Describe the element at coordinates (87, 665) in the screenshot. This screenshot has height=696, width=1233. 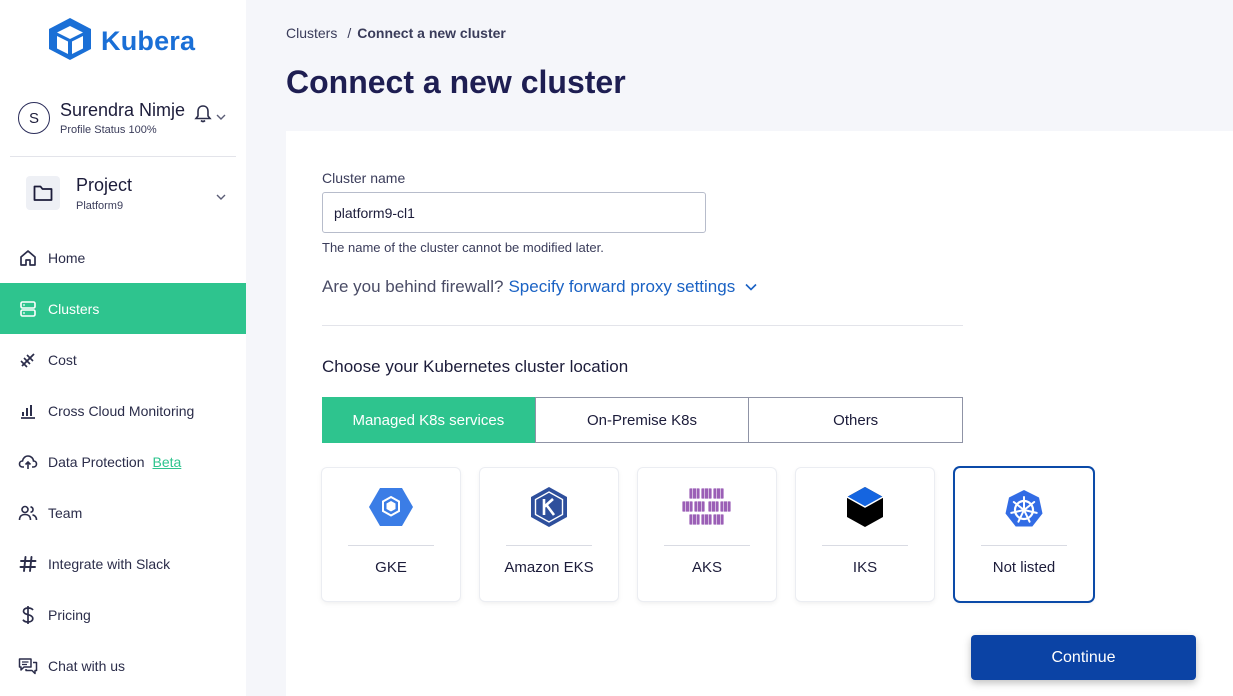
I see `sidebar-item-label: Chat with us` at that location.